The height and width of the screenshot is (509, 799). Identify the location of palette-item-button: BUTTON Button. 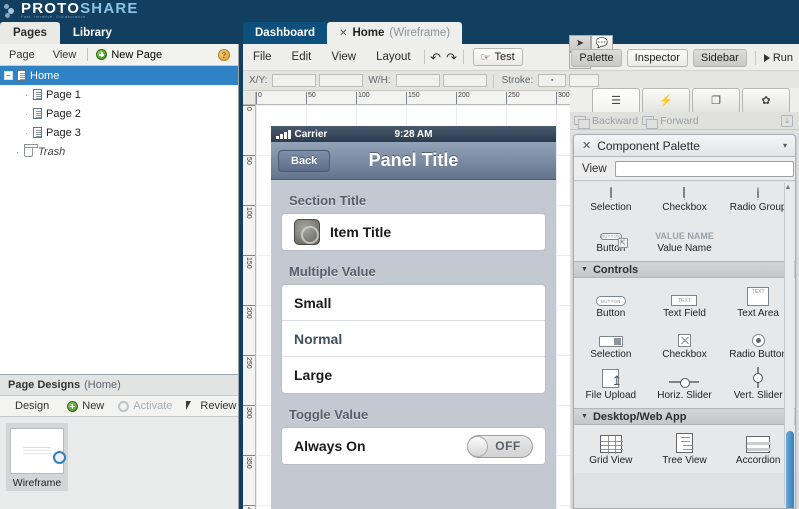
(611, 301).